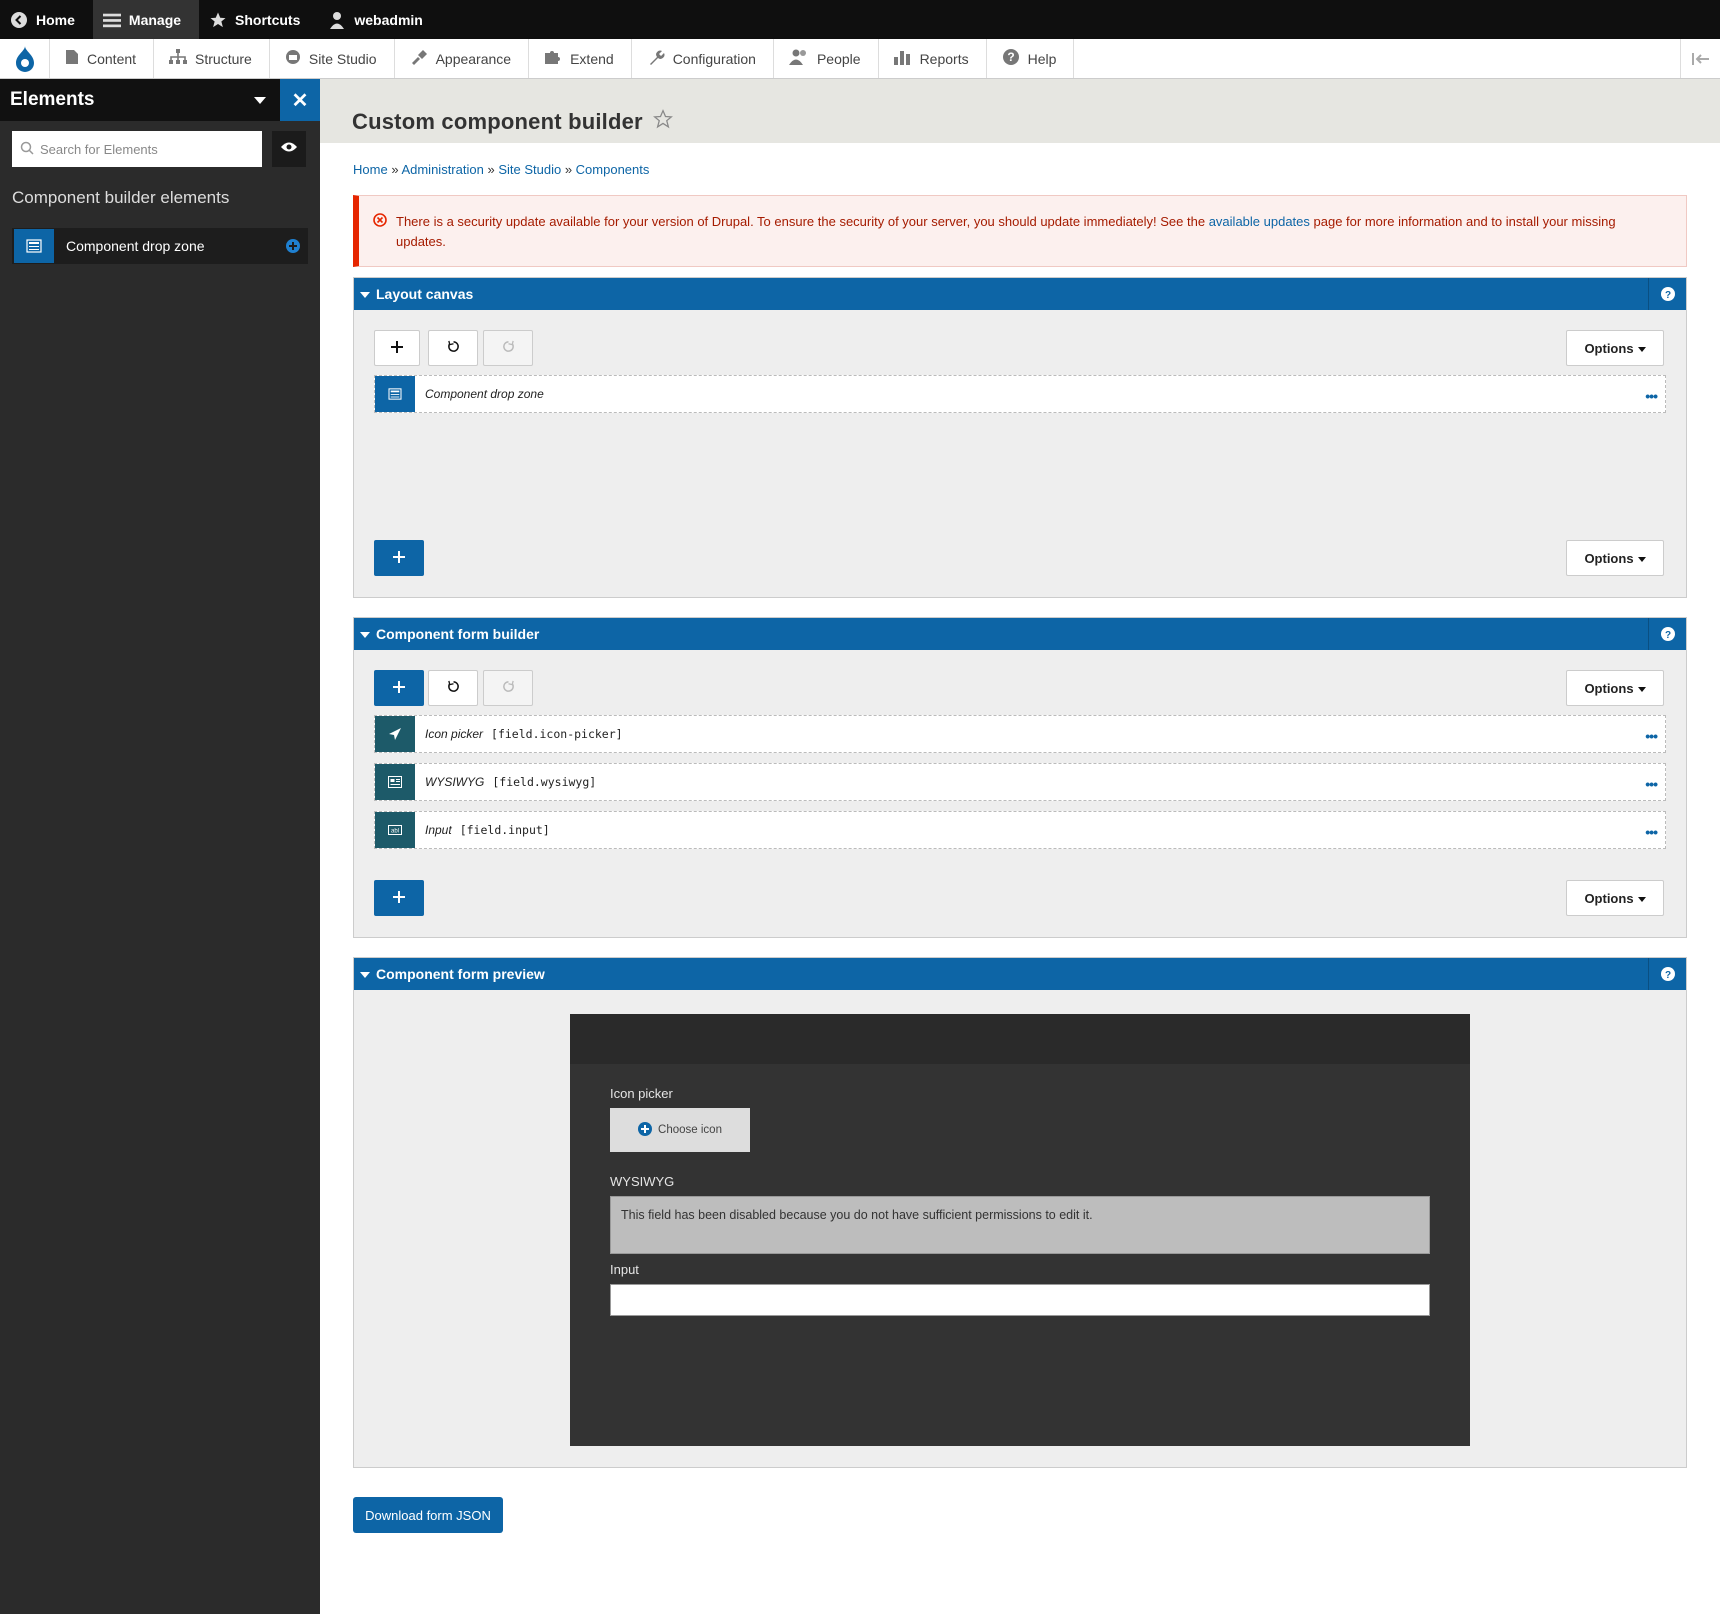  I want to click on error-icon, so click(380, 223).